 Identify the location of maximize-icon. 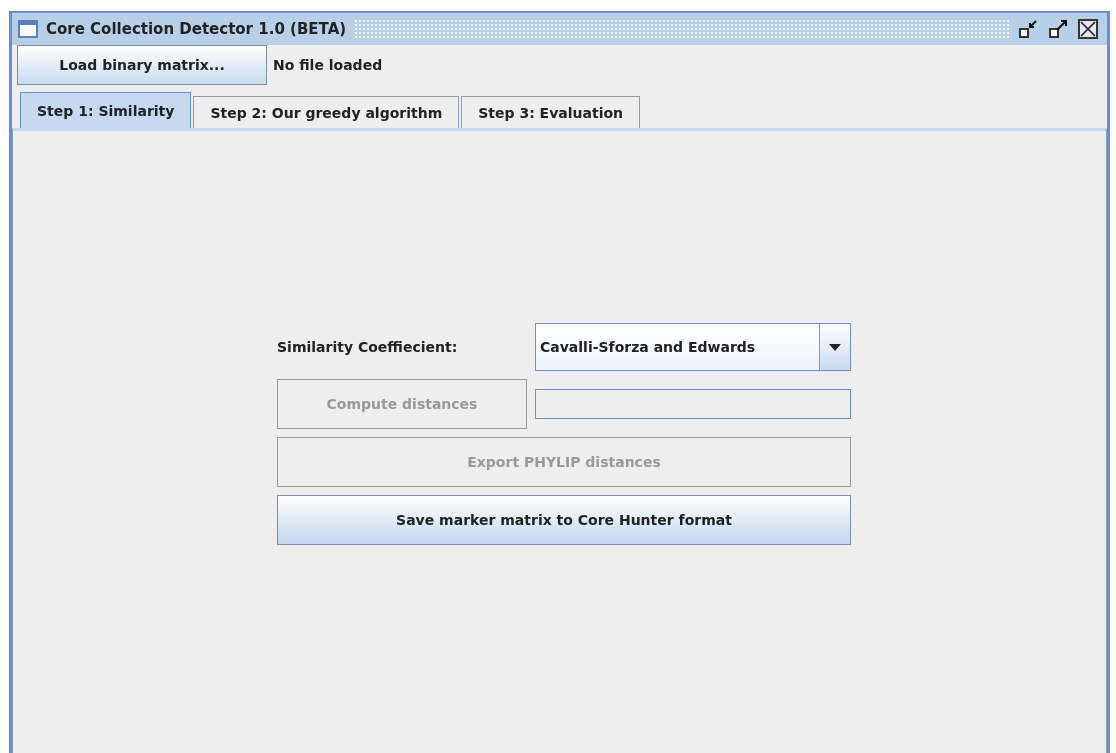
(1058, 29).